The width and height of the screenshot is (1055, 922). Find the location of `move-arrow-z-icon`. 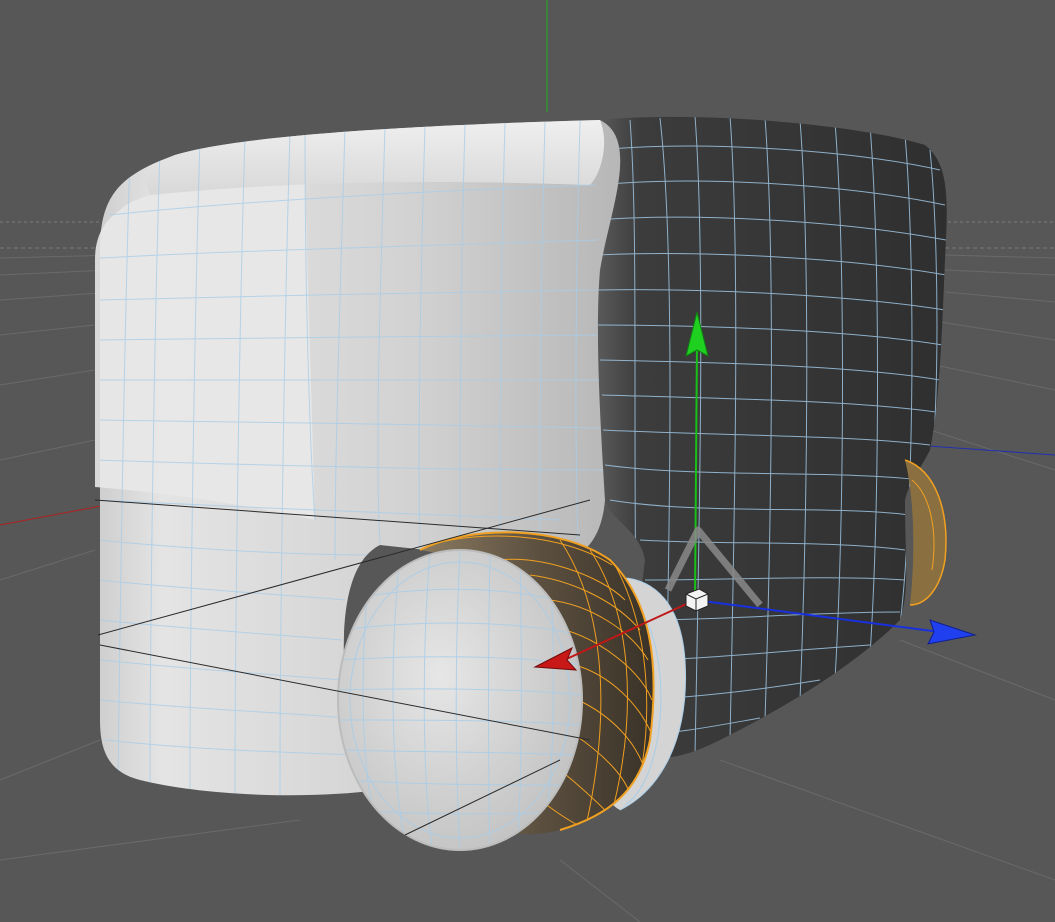

move-arrow-z-icon is located at coordinates (952, 632).